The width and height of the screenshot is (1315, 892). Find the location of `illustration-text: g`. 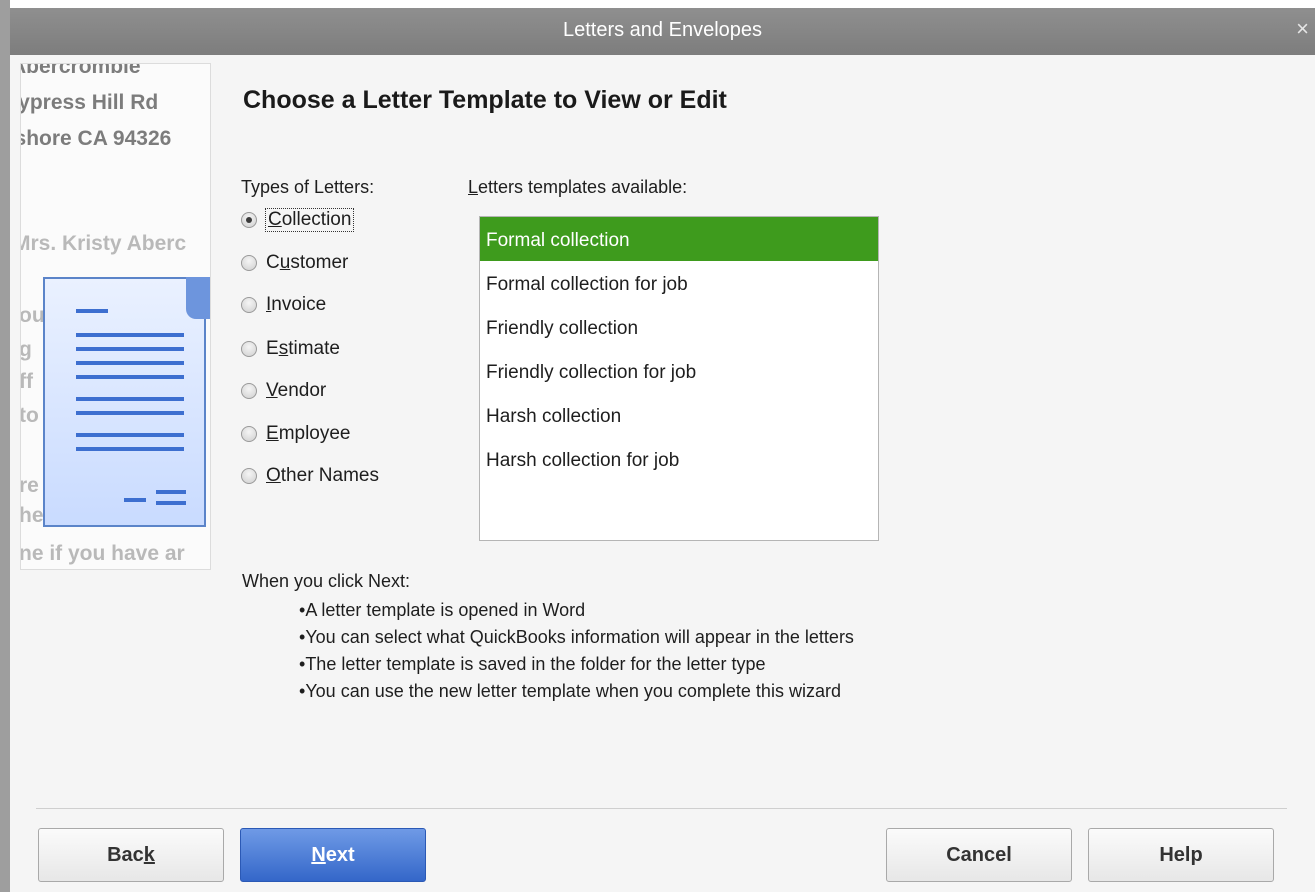

illustration-text: g is located at coordinates (26, 349).